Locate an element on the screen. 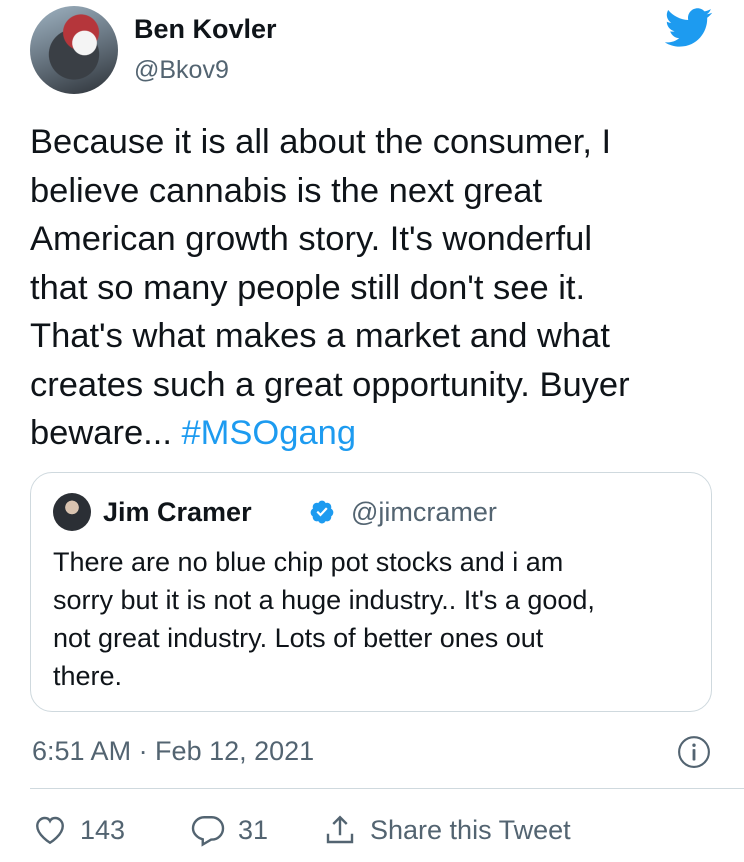  tweet-timestamp: 6:51 AM · Feb 12, 2021 is located at coordinates (173, 751).